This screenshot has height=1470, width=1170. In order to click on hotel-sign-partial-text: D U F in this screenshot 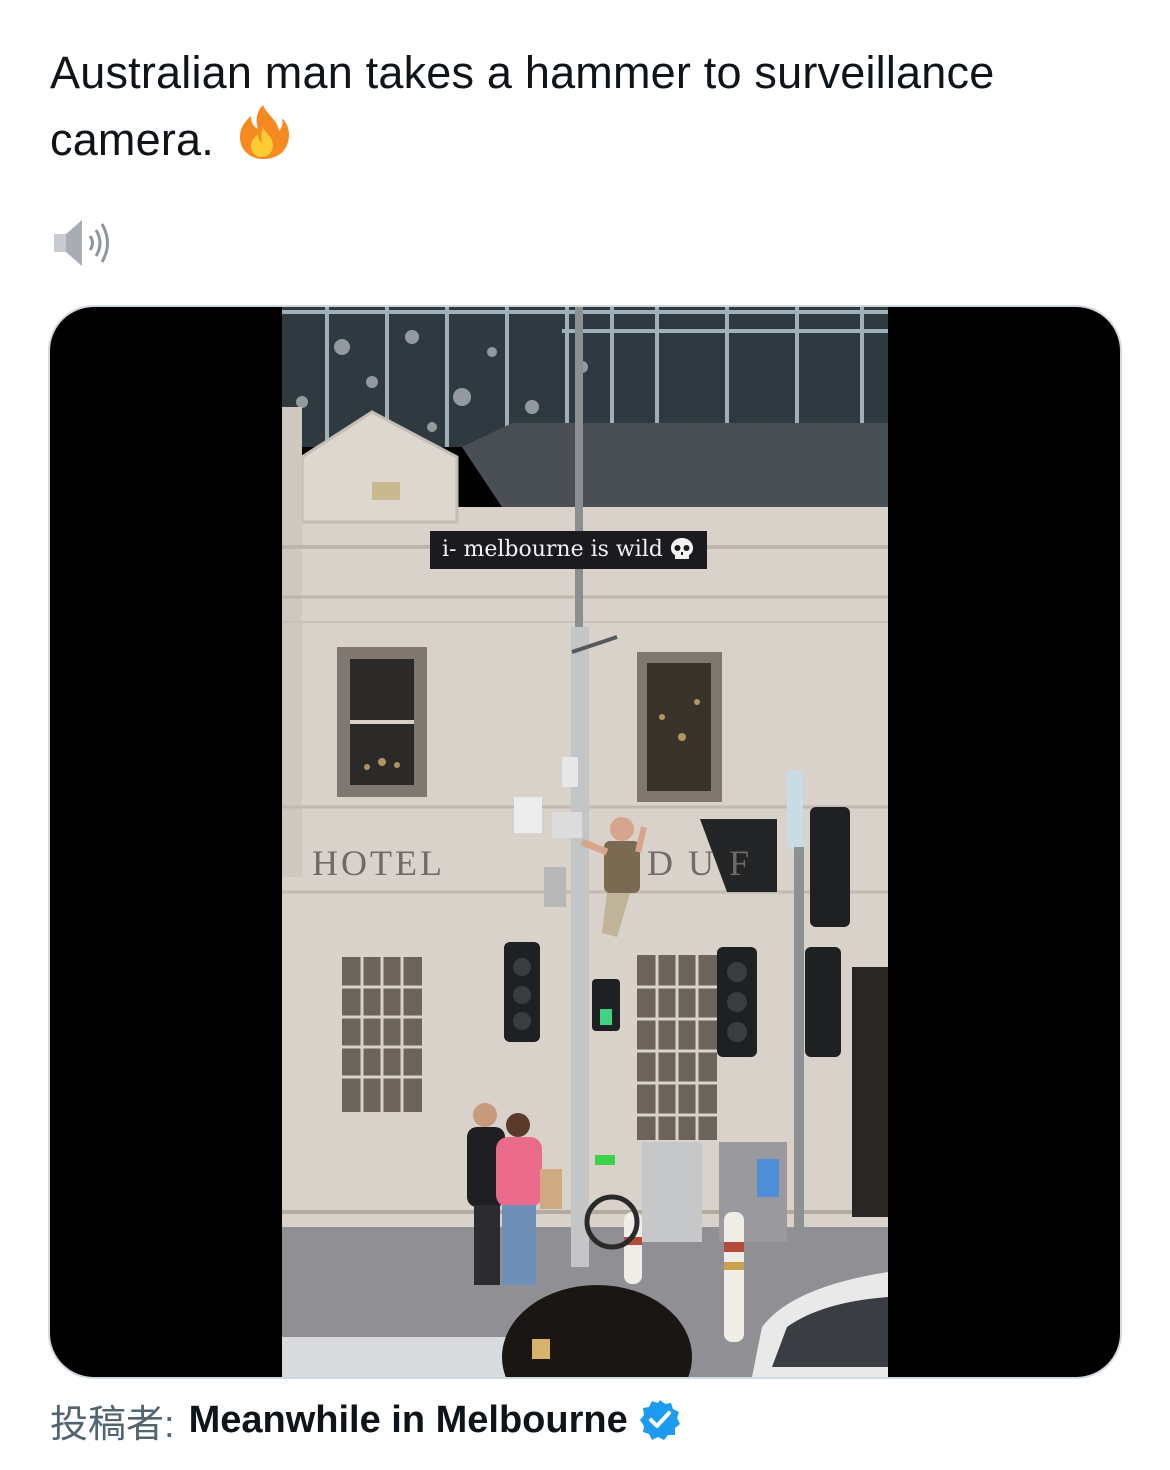, I will do `click(700, 863)`.